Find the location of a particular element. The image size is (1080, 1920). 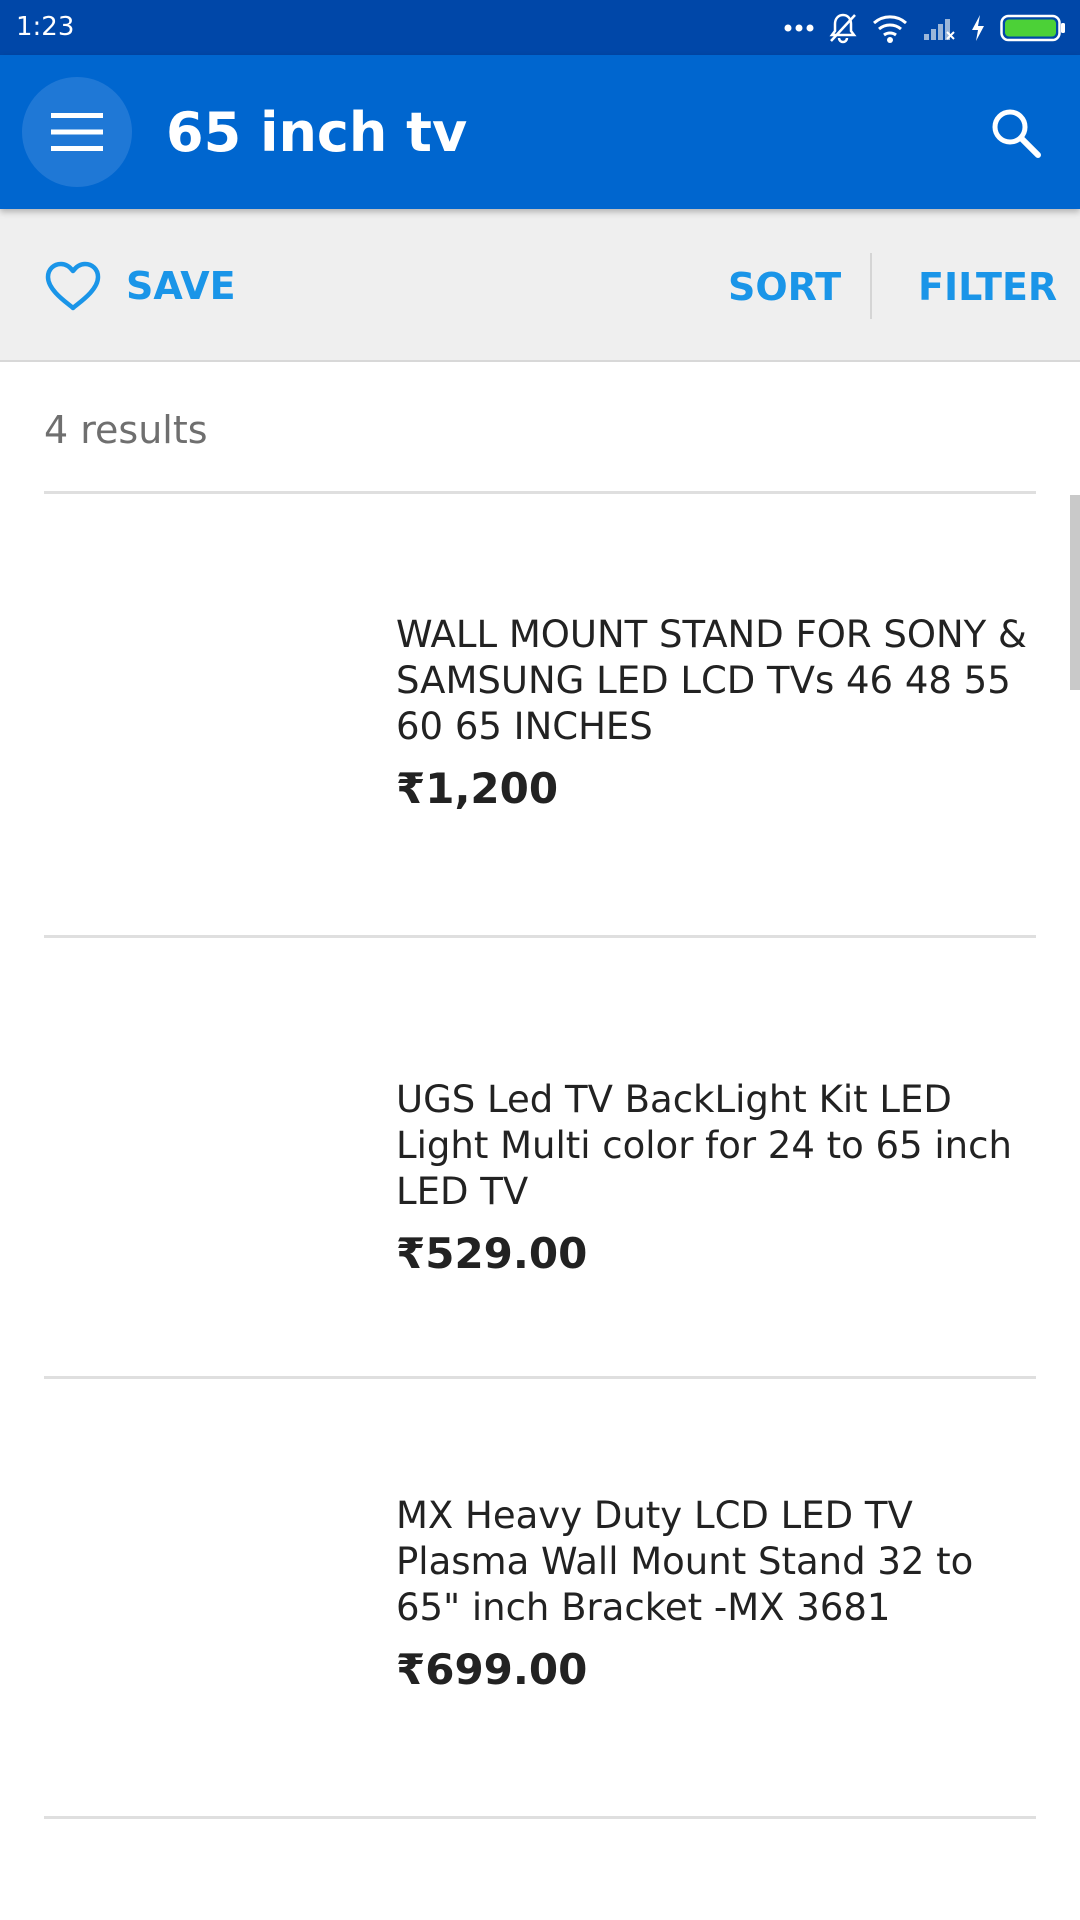

save-search-button: SAVE is located at coordinates (140, 286).